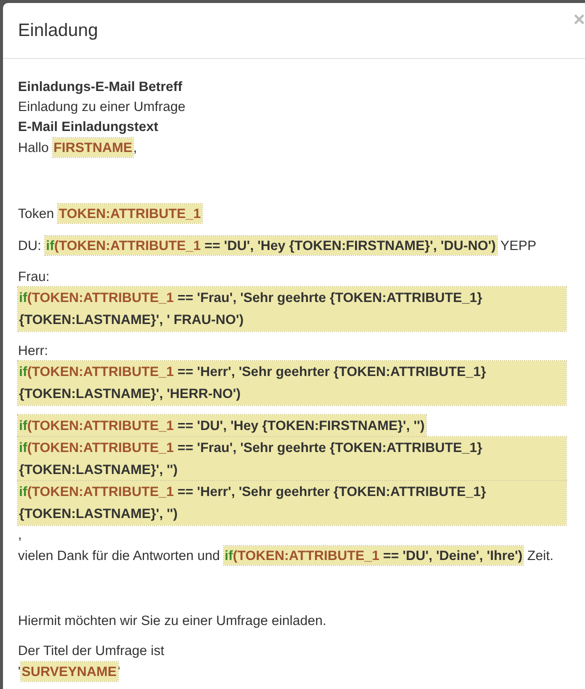 This screenshot has height=689, width=585. Describe the element at coordinates (222, 426) in the screenshot. I see `placeholder-highlight: if(TOKEN:ATTRIBUTE_1 == 'DU', 'Hey {TOKEN:FIRSTNAME}', '')` at that location.